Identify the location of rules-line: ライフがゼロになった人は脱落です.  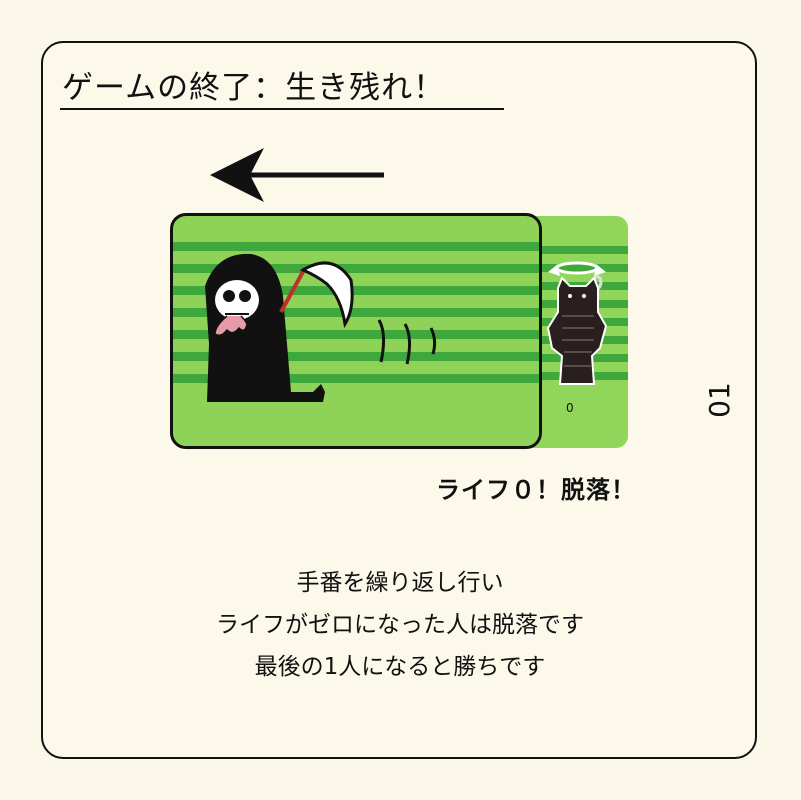
(400, 625).